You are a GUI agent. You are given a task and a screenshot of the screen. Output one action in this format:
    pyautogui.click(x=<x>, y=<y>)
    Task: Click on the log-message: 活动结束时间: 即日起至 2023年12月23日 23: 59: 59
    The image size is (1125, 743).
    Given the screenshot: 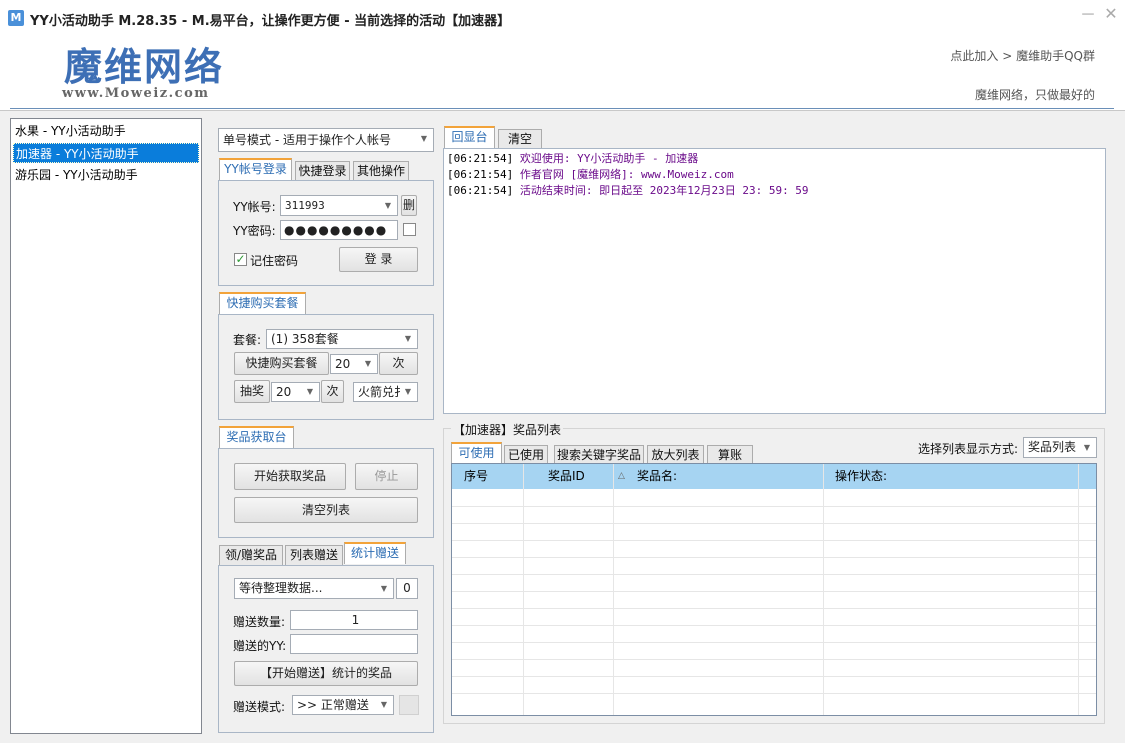 What is the action you would take?
    pyautogui.click(x=664, y=190)
    